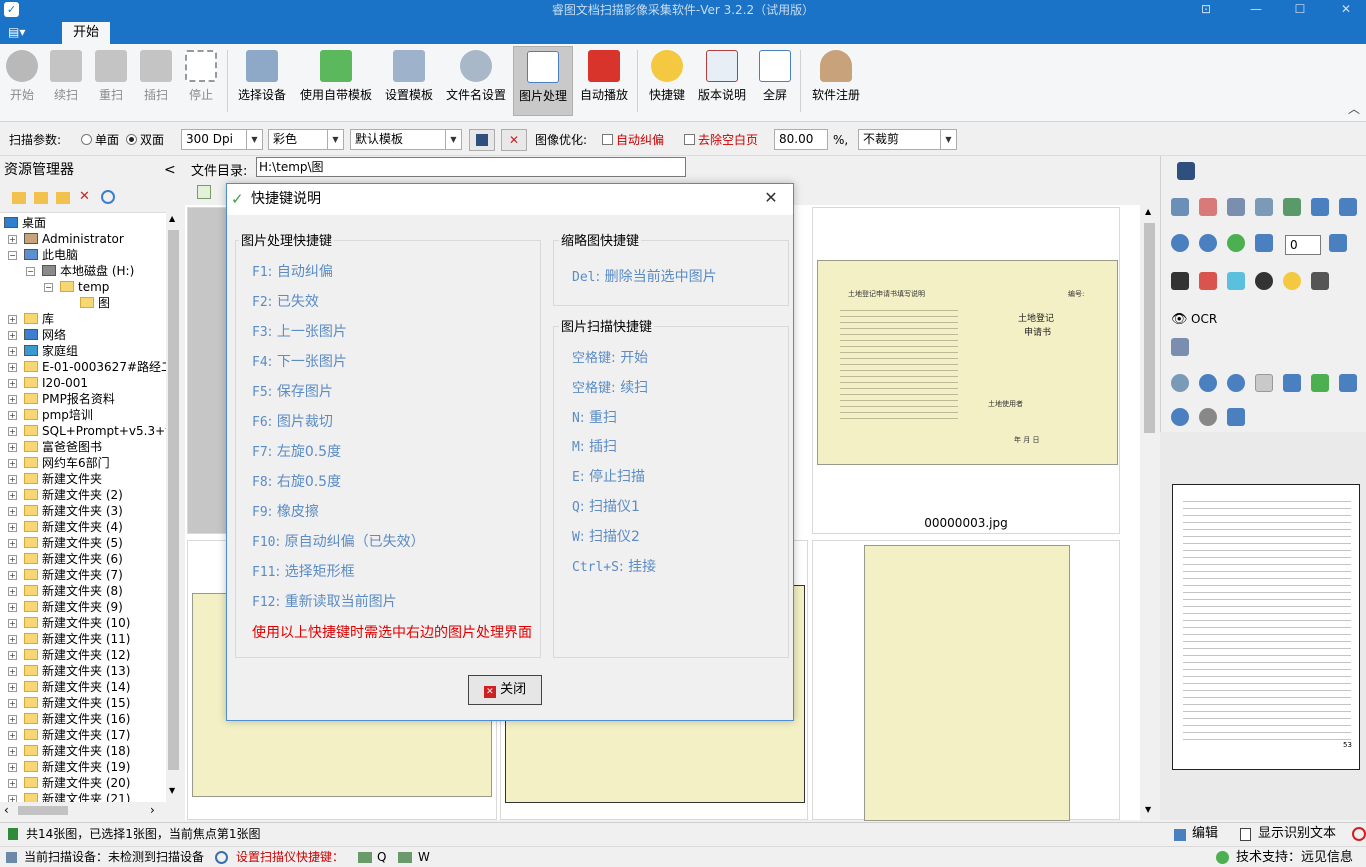  I want to click on tree-item: 新建文件夹 (9), so click(73, 607).